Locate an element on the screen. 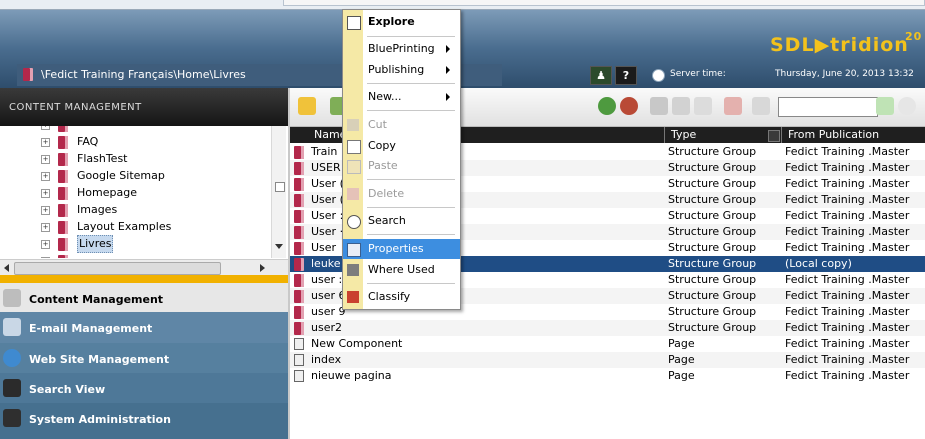  nav-system-administration: System Administration is located at coordinates (144, 421).